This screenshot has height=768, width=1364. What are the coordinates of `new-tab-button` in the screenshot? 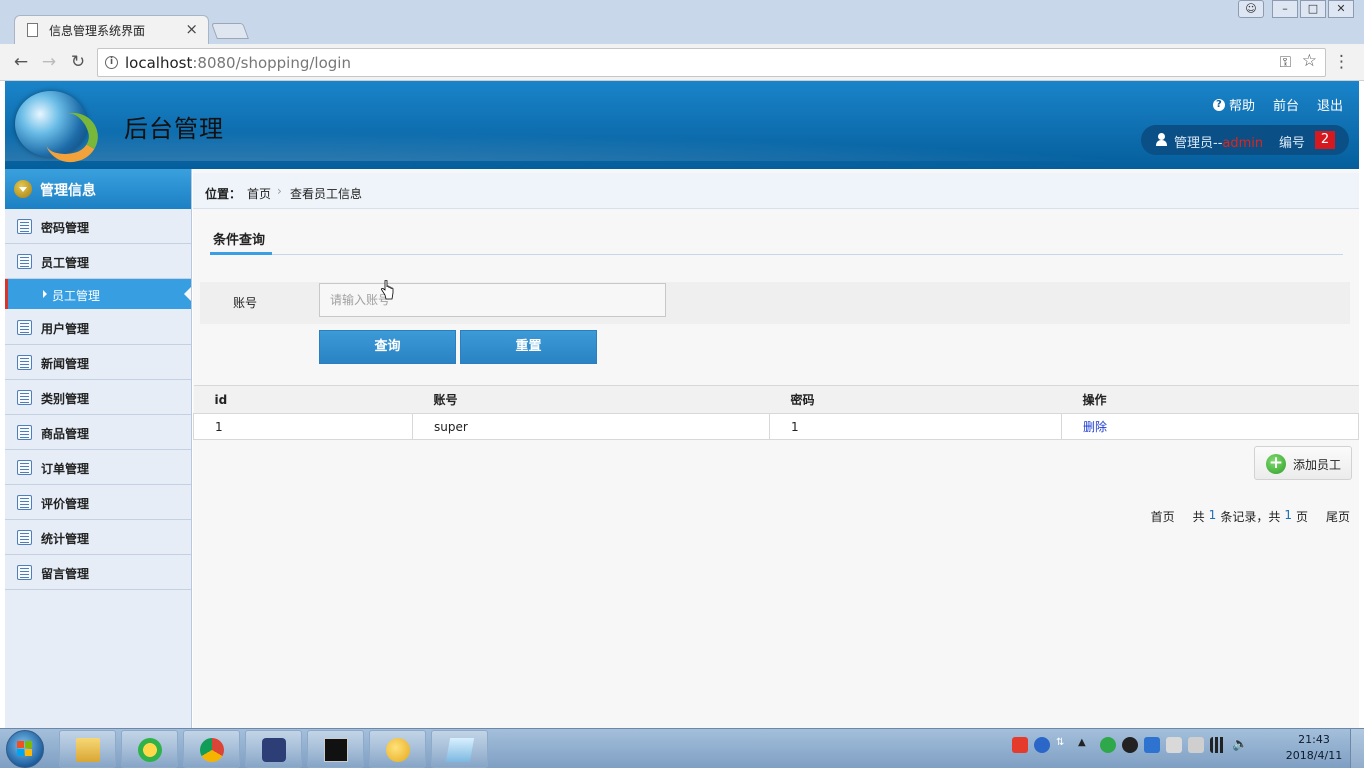 It's located at (230, 31).